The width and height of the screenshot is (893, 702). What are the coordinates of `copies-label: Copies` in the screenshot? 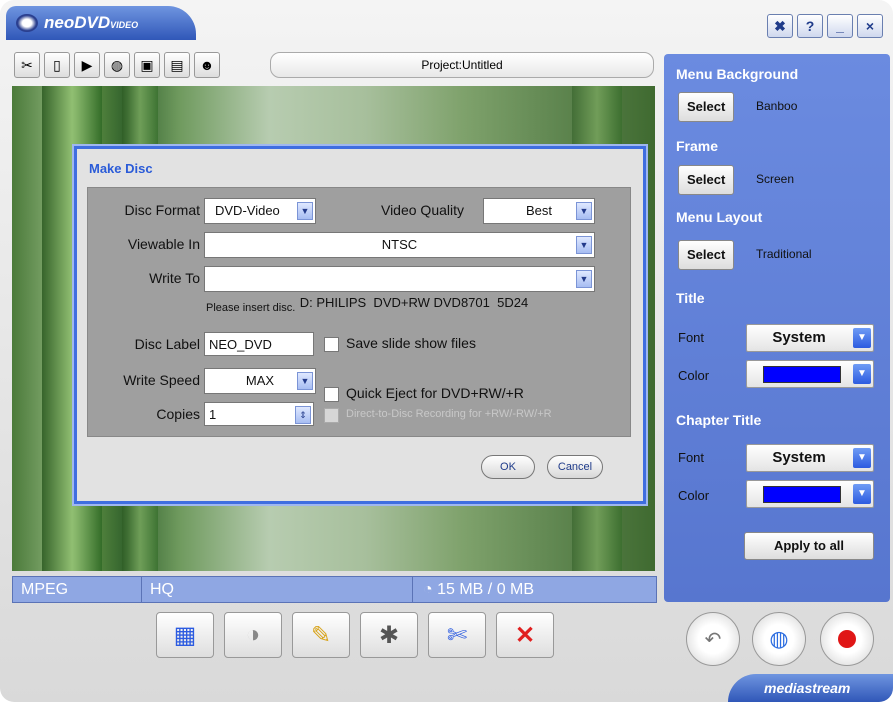 It's located at (178, 414).